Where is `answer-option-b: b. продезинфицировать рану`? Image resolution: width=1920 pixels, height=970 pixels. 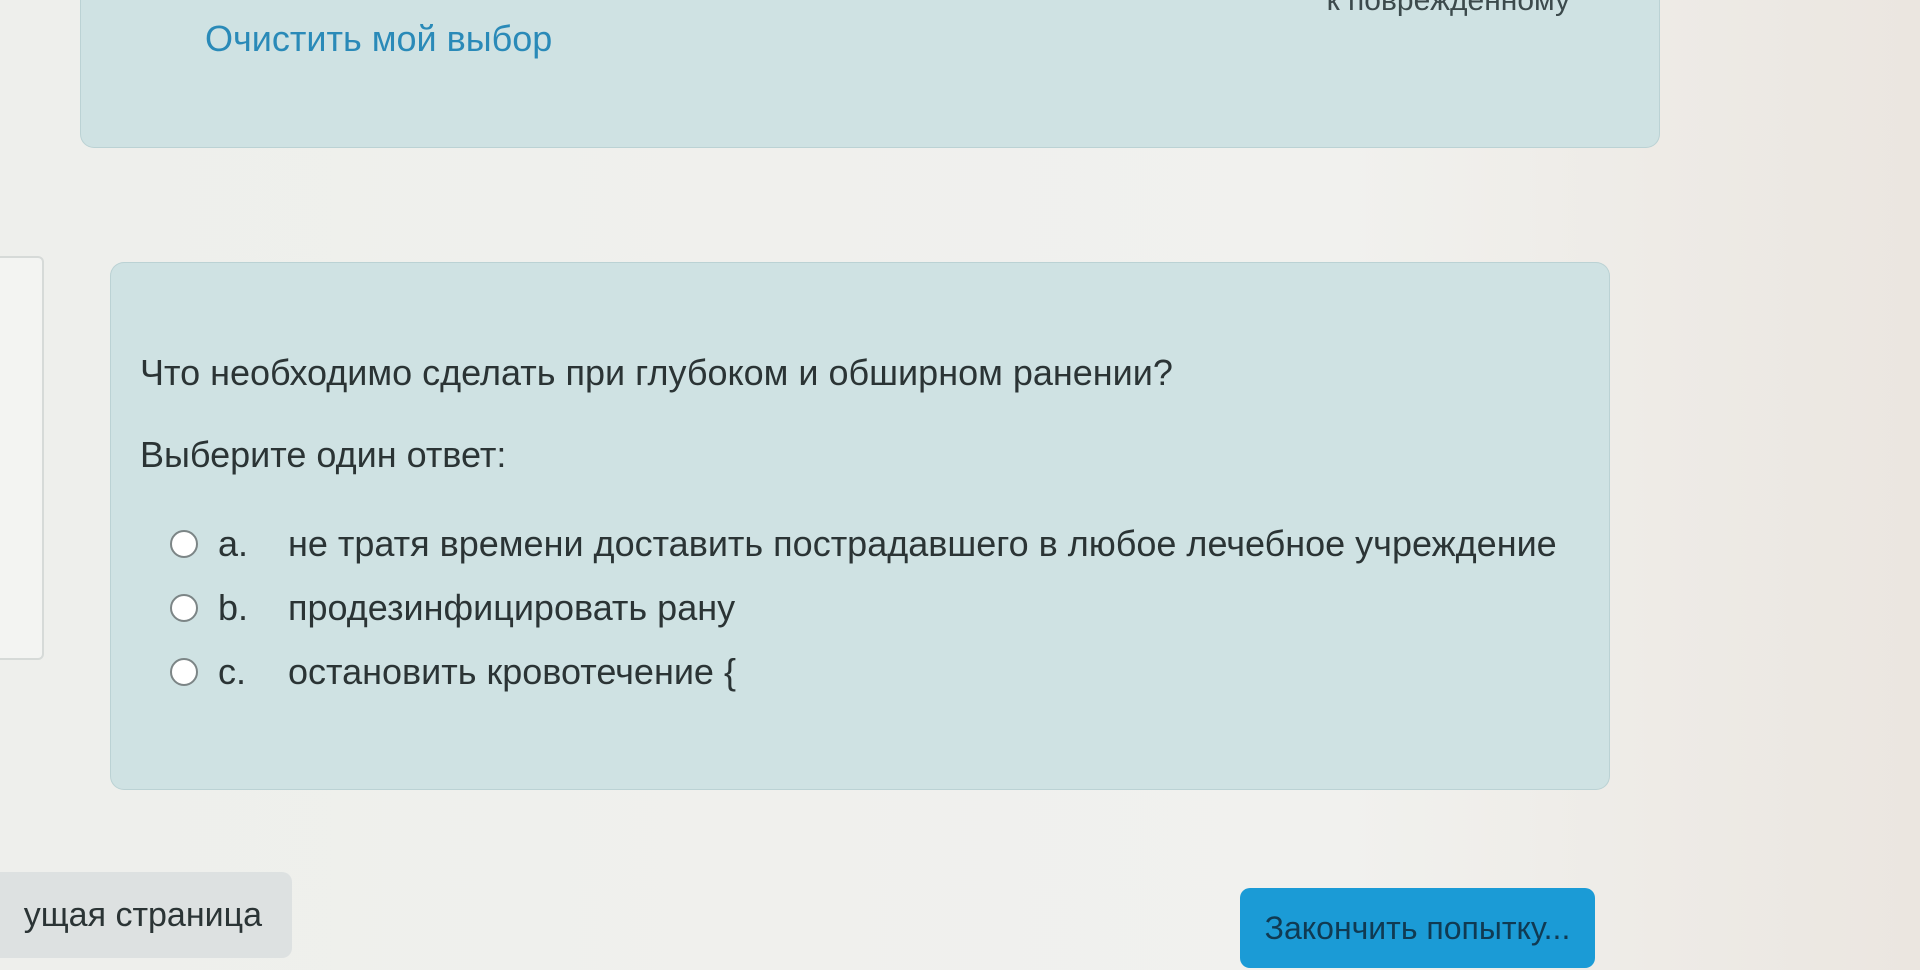
answer-option-b: b. продезинфицировать рану is located at coordinates (863, 608).